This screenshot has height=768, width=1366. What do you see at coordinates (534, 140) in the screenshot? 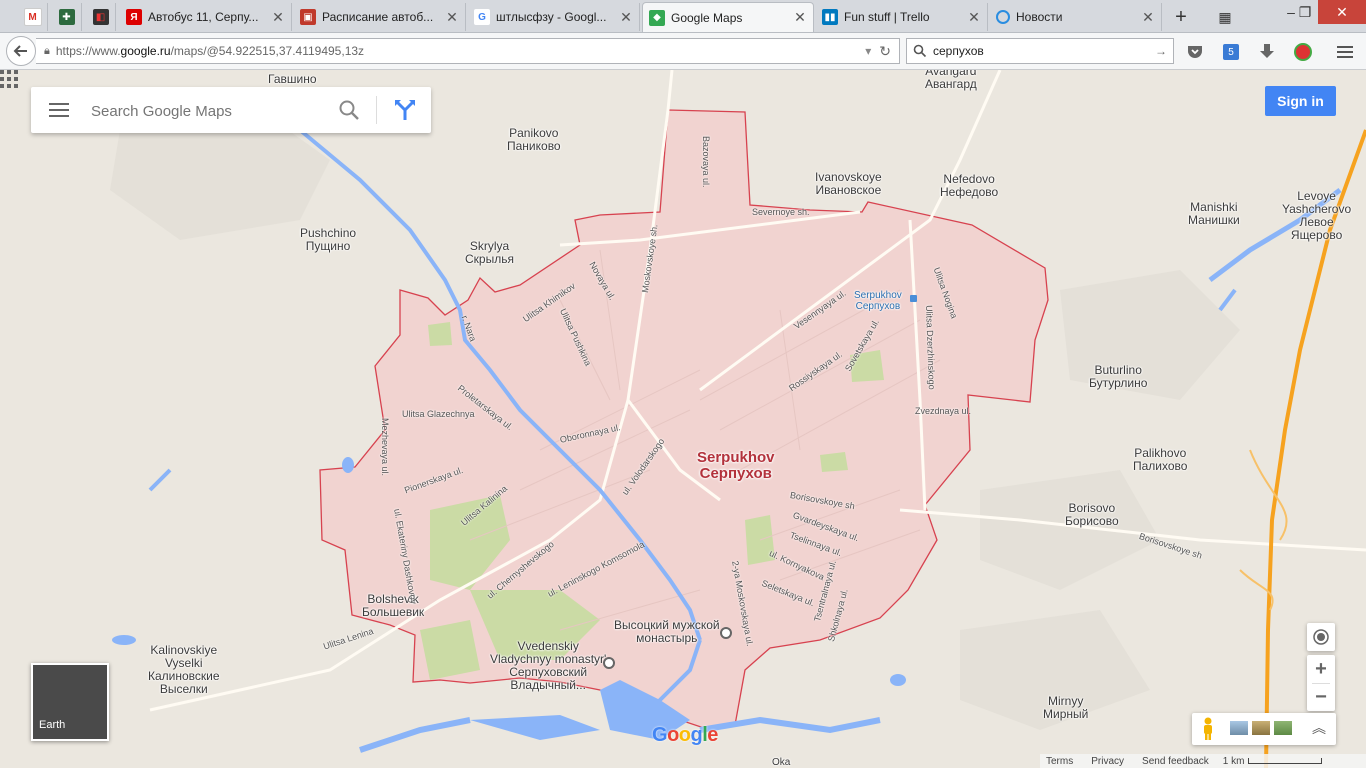
I see `place-panikovo: Panikovo Паниково` at bounding box center [534, 140].